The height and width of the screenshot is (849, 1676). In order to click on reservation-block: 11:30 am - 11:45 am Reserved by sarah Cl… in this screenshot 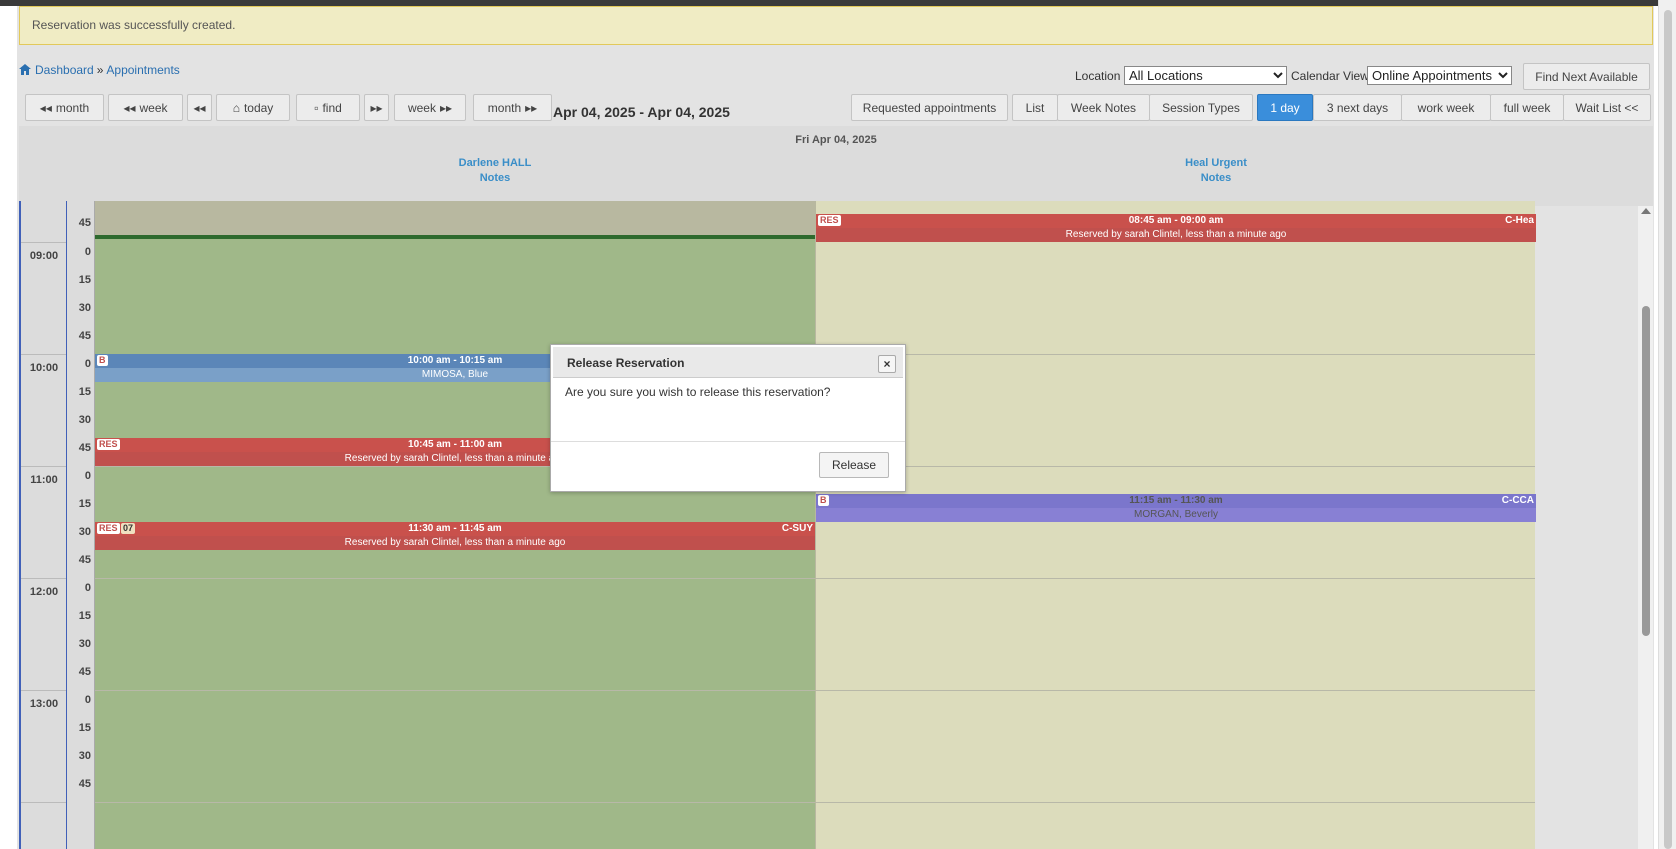, I will do `click(455, 536)`.